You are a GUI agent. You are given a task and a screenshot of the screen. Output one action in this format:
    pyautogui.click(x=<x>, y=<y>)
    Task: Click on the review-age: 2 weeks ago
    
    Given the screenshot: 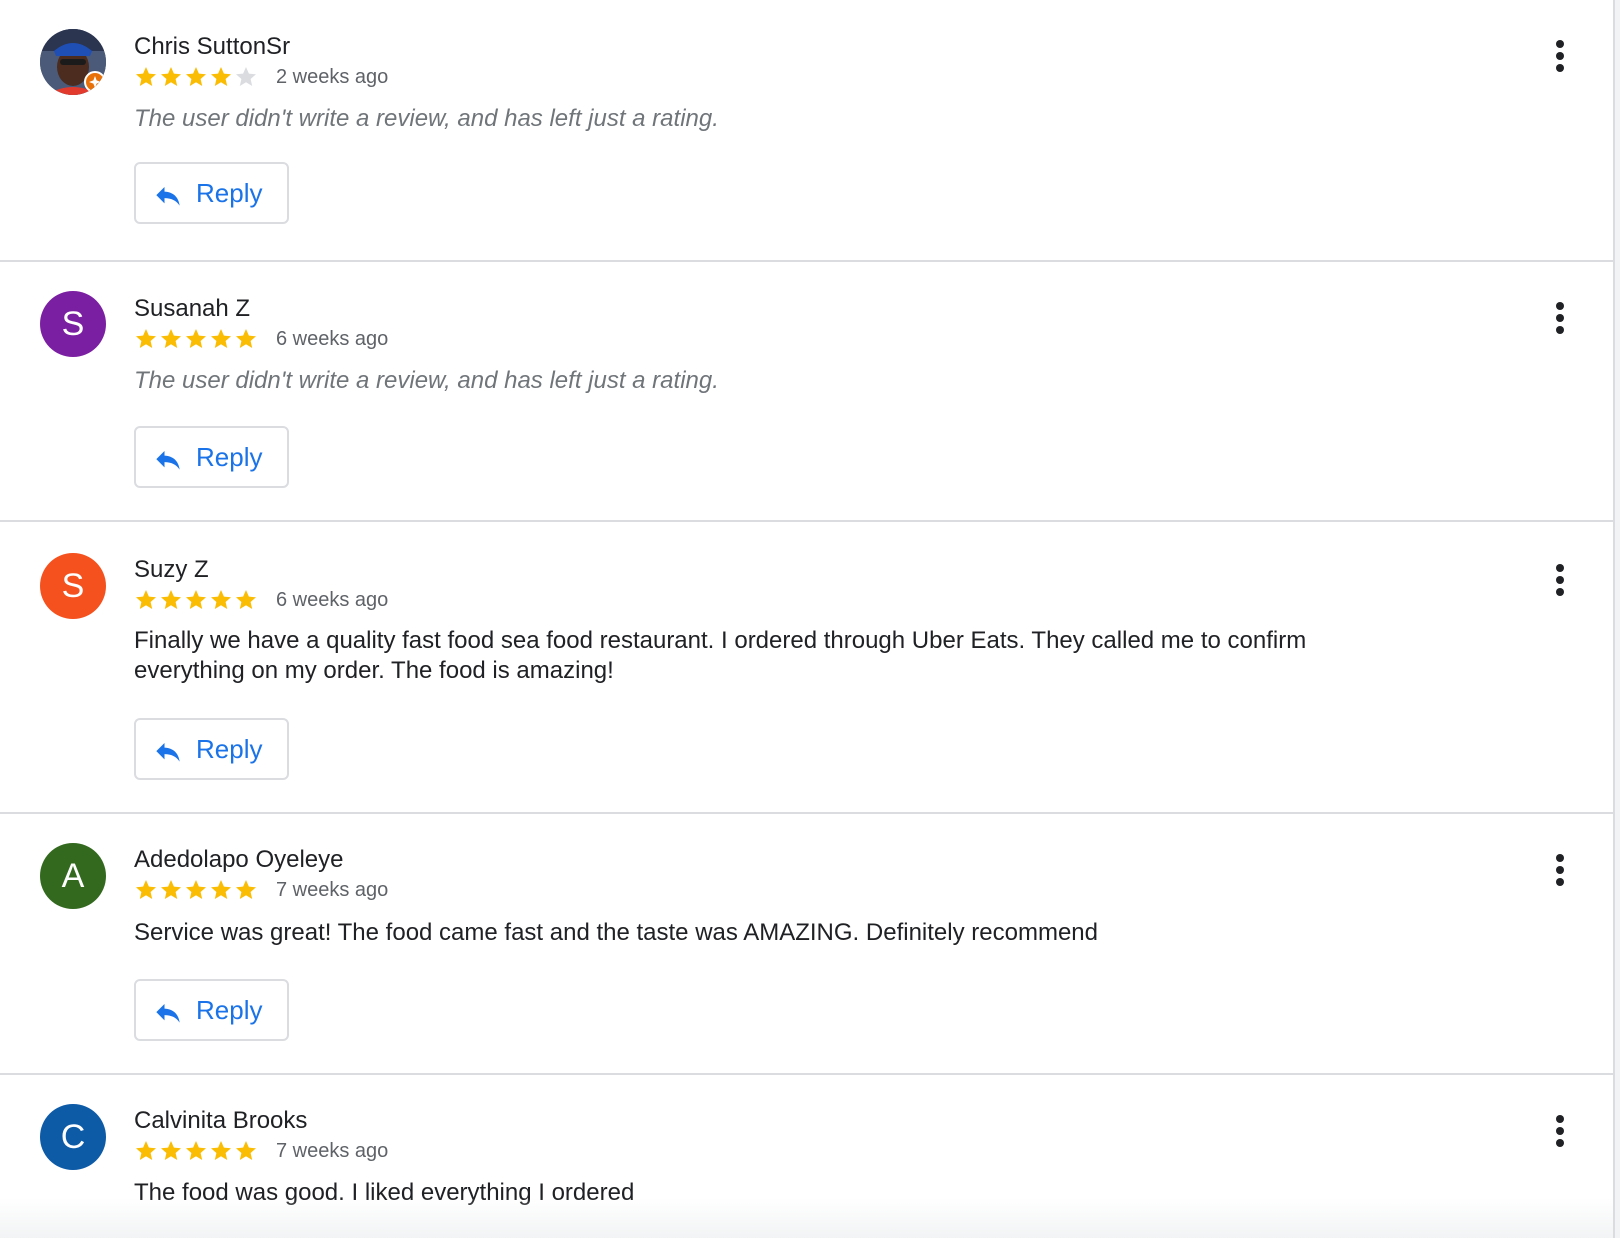 What is the action you would take?
    pyautogui.click(x=332, y=77)
    